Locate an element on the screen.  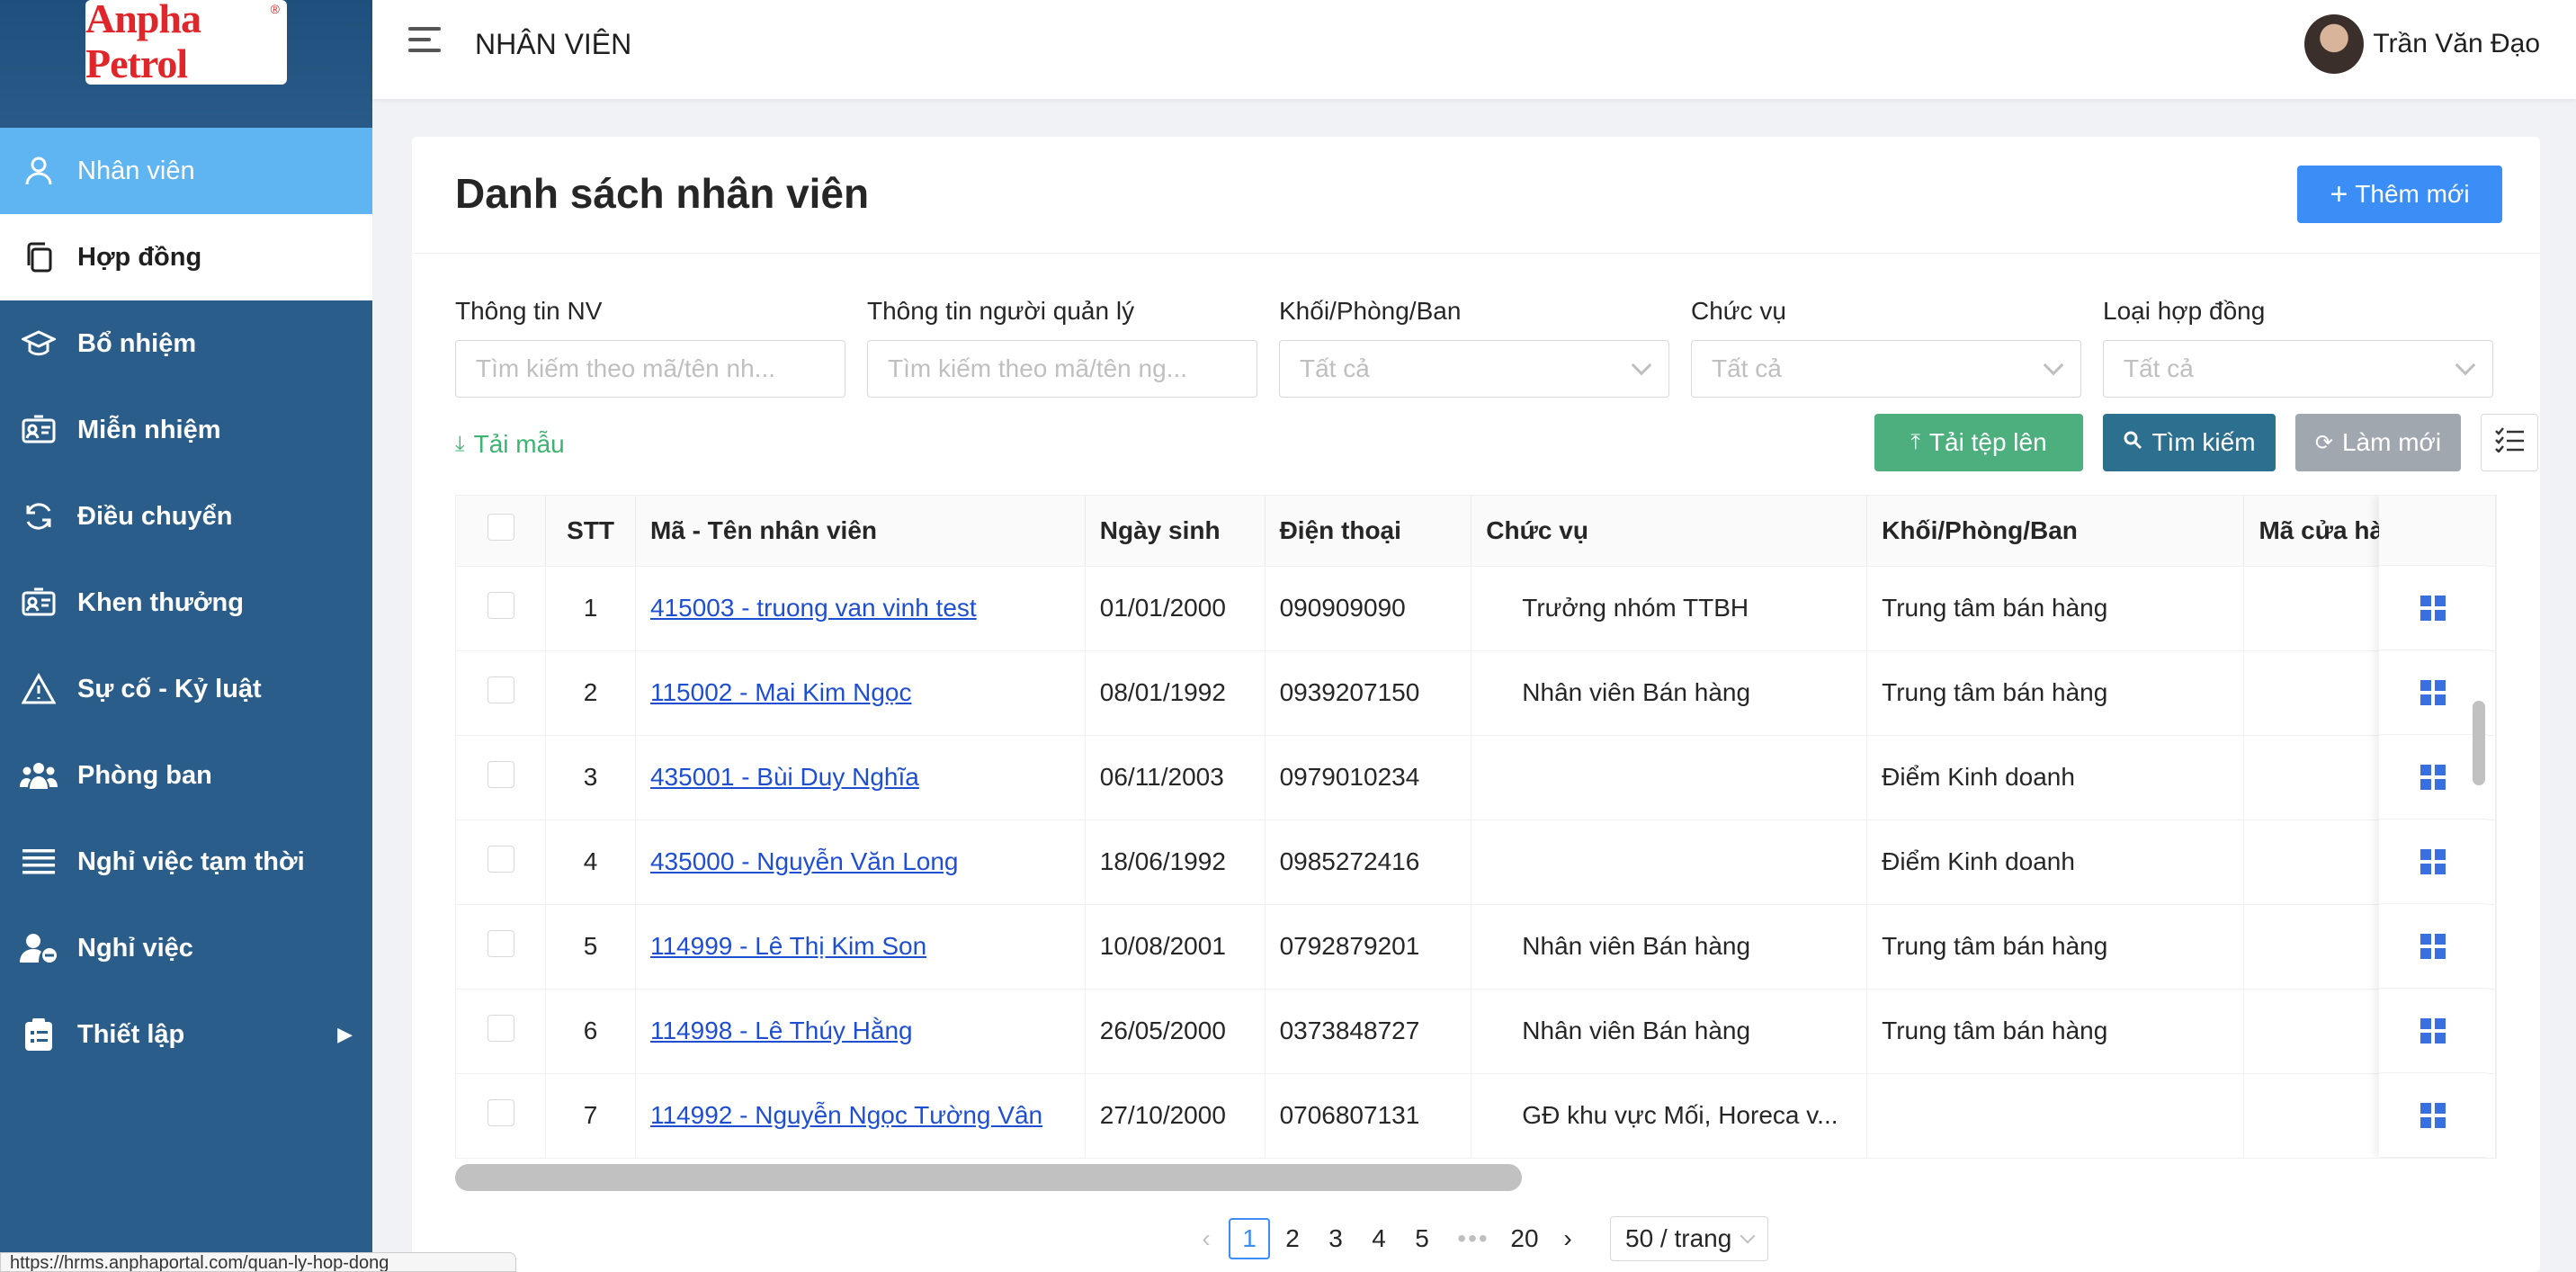
cell-position is located at coordinates (1669, 777).